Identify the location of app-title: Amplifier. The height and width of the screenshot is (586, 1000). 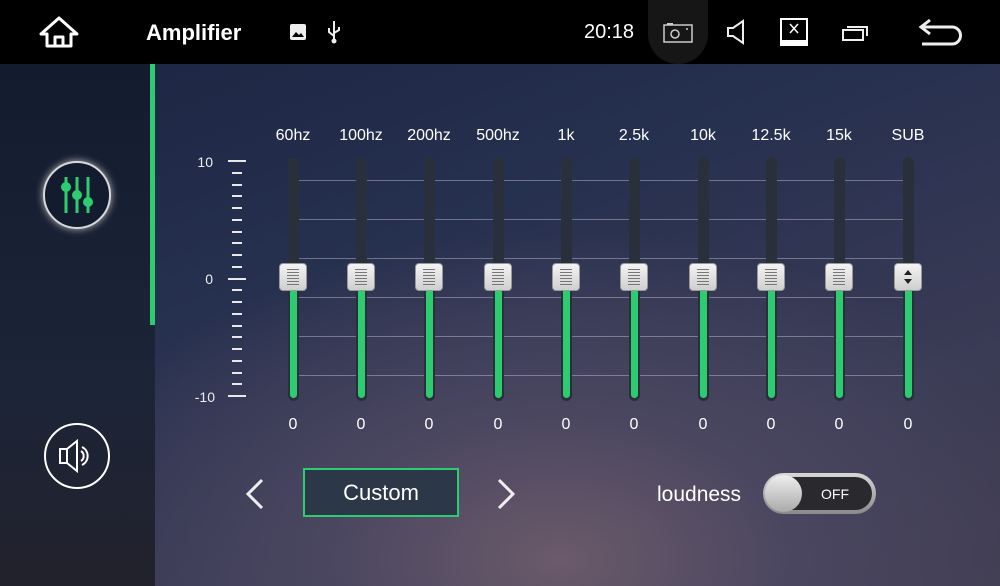
(194, 32).